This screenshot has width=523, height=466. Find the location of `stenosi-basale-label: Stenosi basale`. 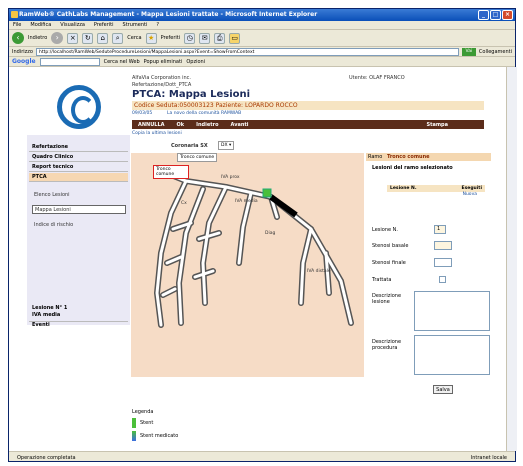

stenosi-basale-label: Stenosi basale is located at coordinates (390, 246).